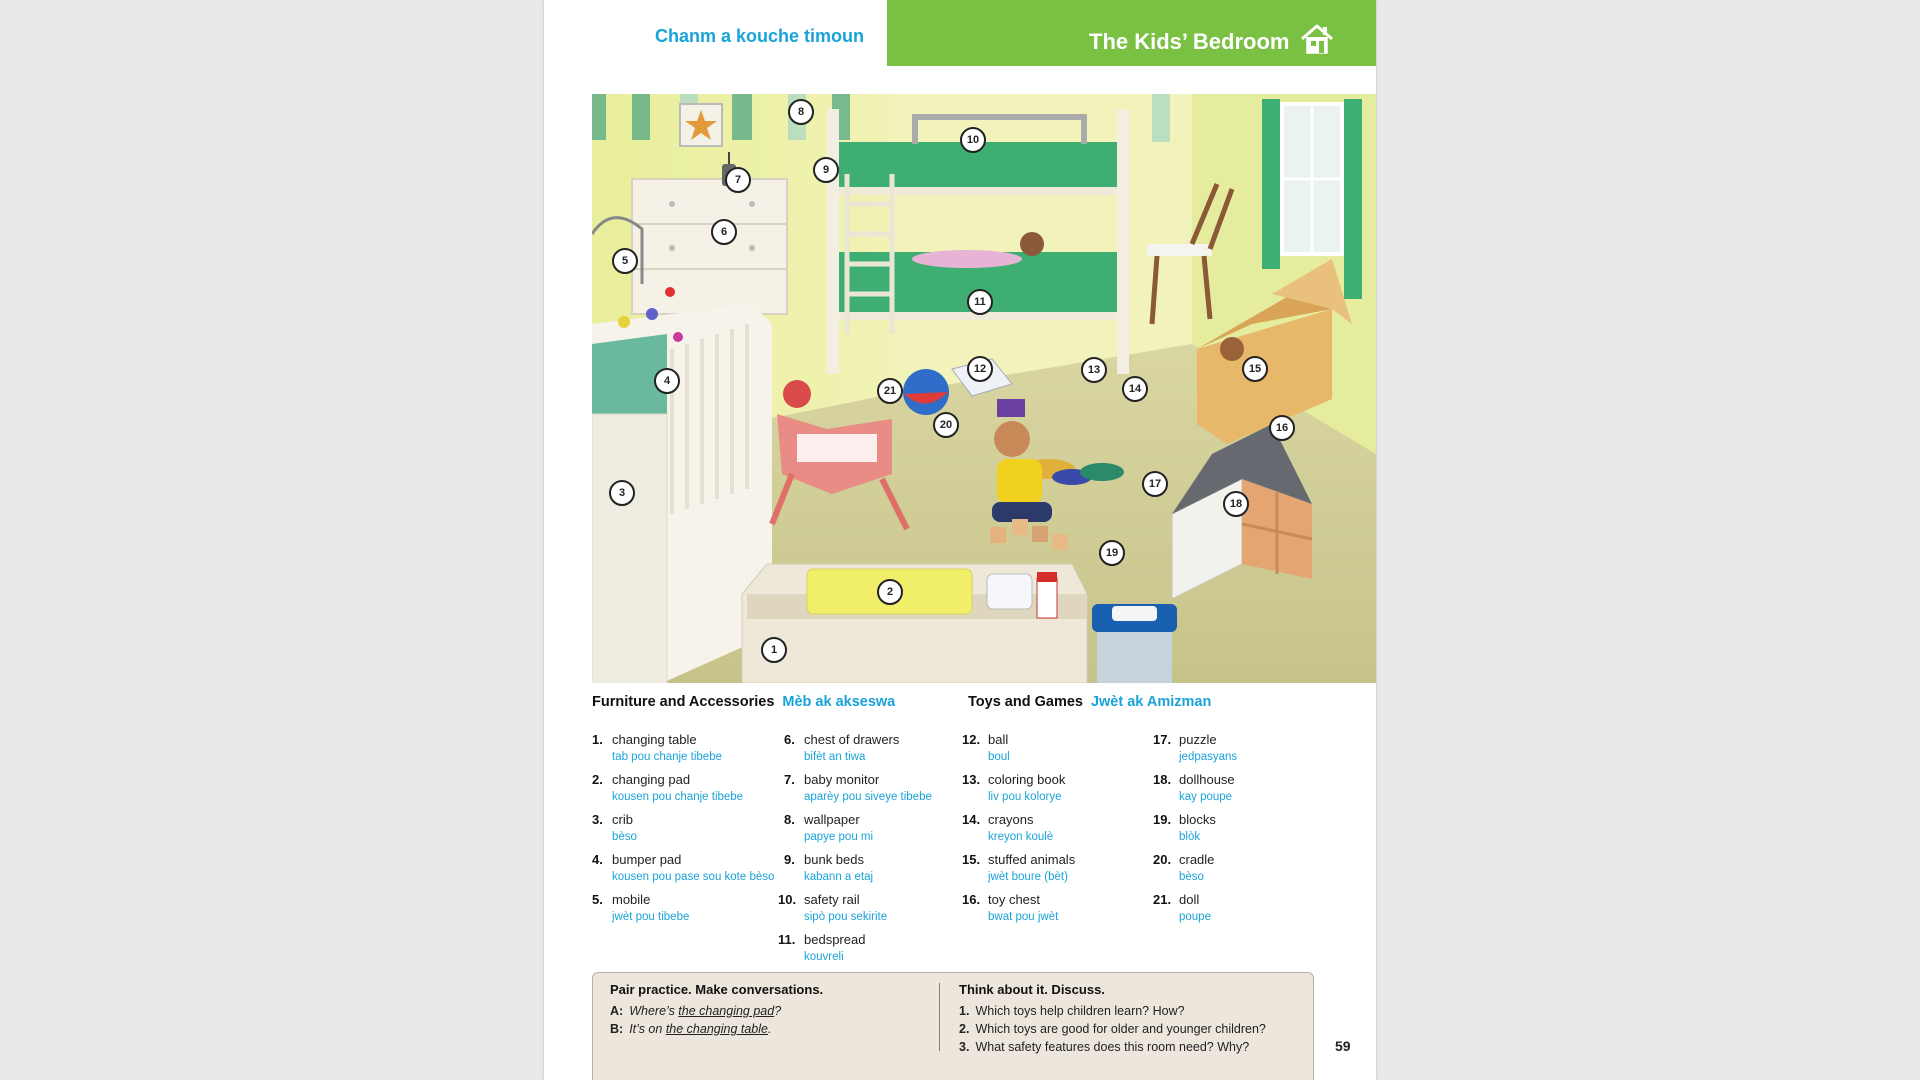 The width and height of the screenshot is (1920, 1080). What do you see at coordinates (597, 819) in the screenshot?
I see `vocab-number: 3.` at bounding box center [597, 819].